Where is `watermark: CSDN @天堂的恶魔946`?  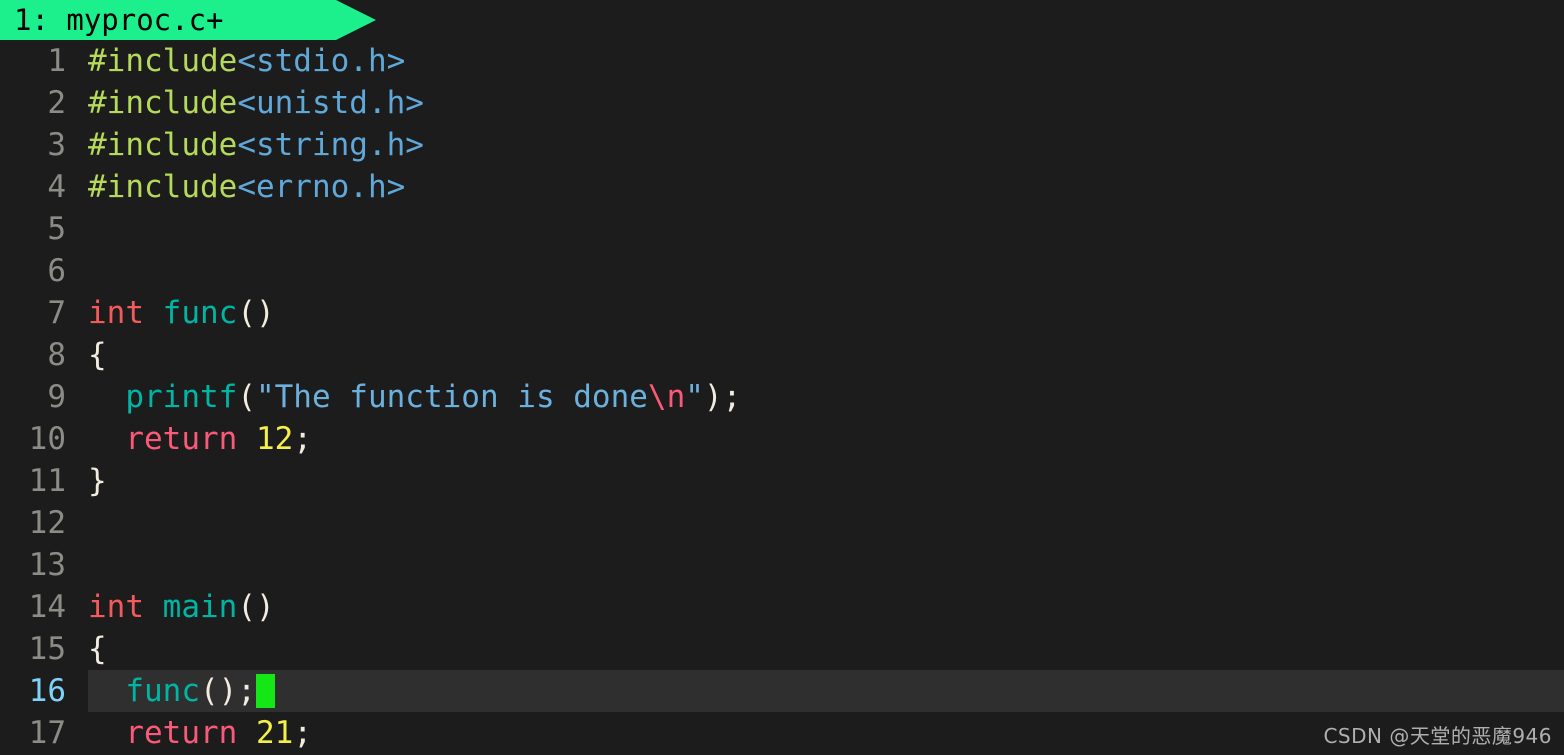
watermark: CSDN @天堂的恶魔946 is located at coordinates (1437, 736).